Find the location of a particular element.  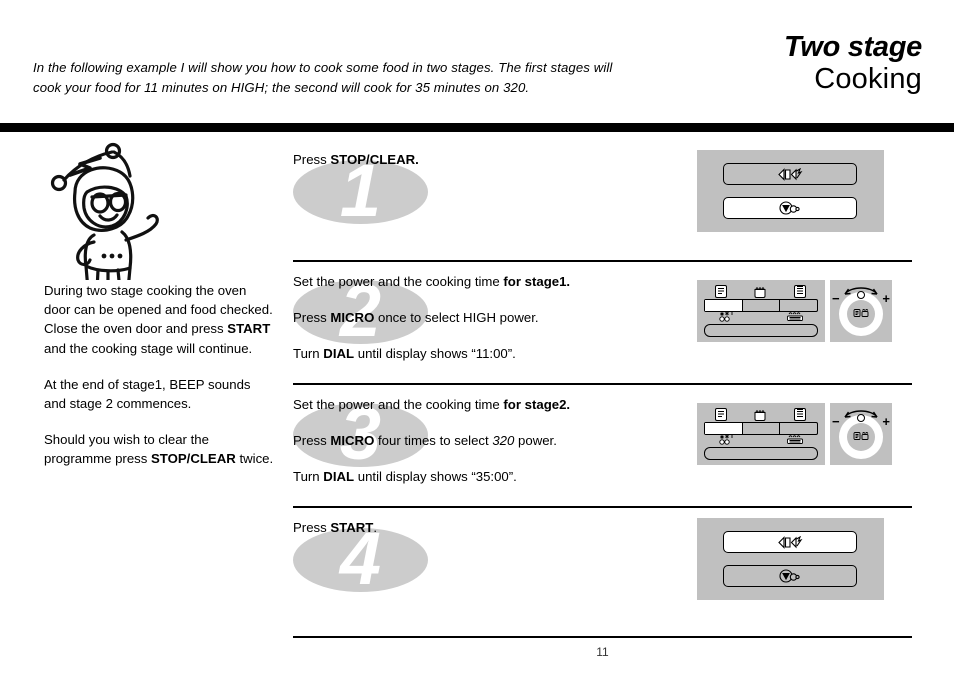

control-panel-dial-2: − + is located at coordinates (861, 311).